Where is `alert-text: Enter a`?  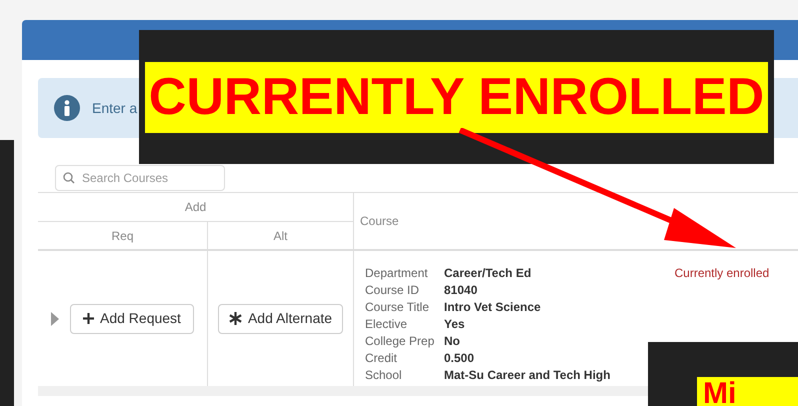 alert-text: Enter a is located at coordinates (115, 108).